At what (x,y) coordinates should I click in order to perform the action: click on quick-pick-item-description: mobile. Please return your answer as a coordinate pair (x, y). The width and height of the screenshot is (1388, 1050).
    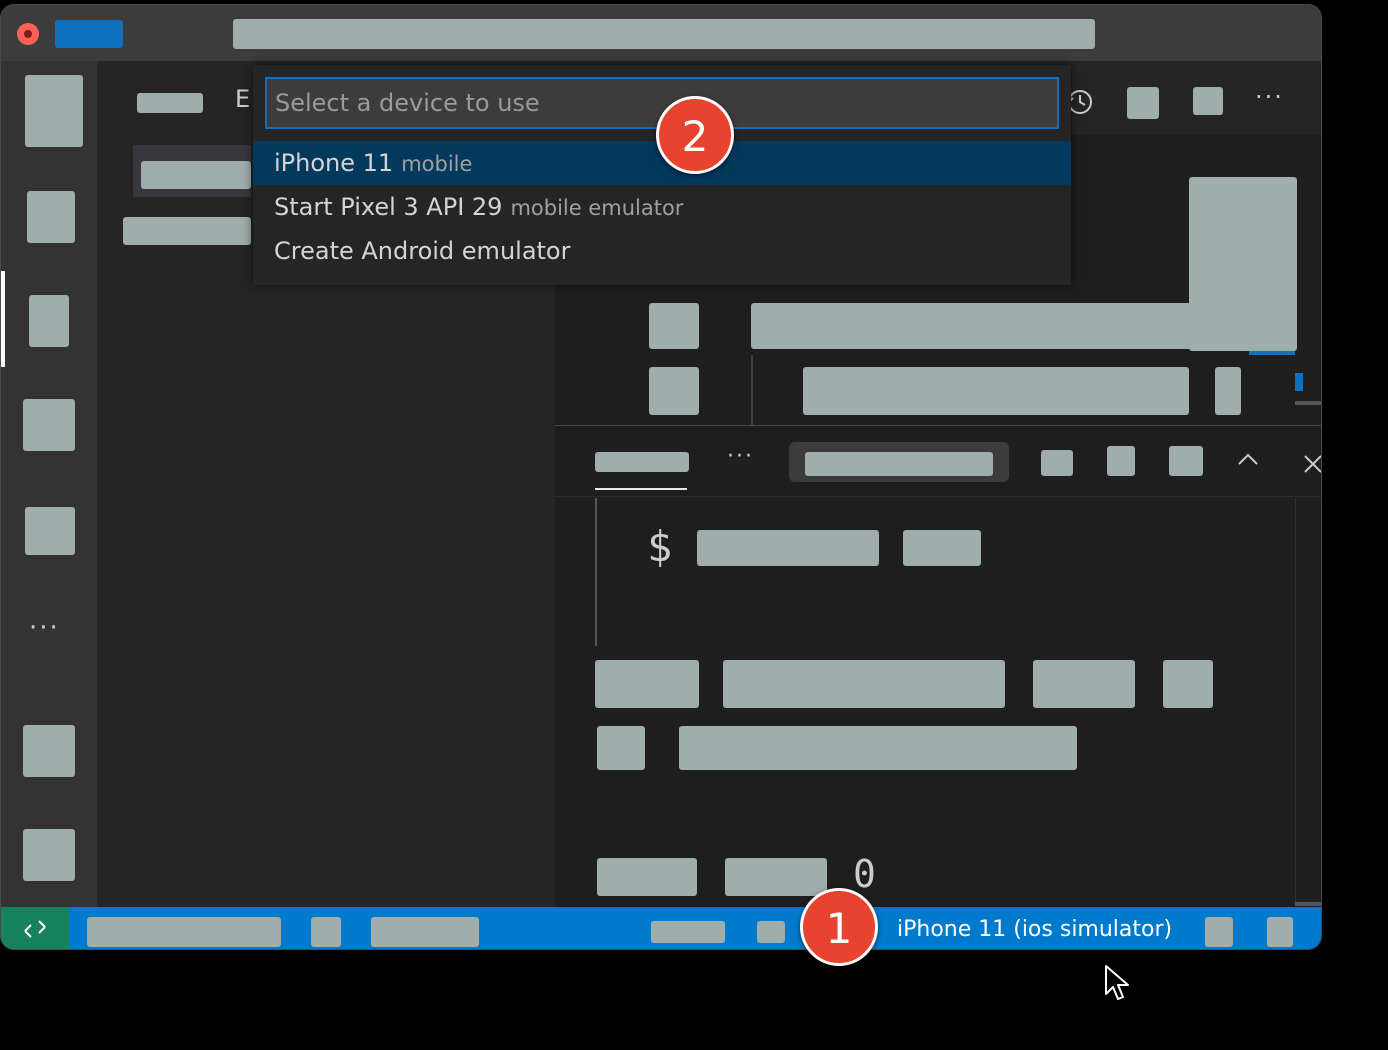
    Looking at the image, I should click on (437, 164).